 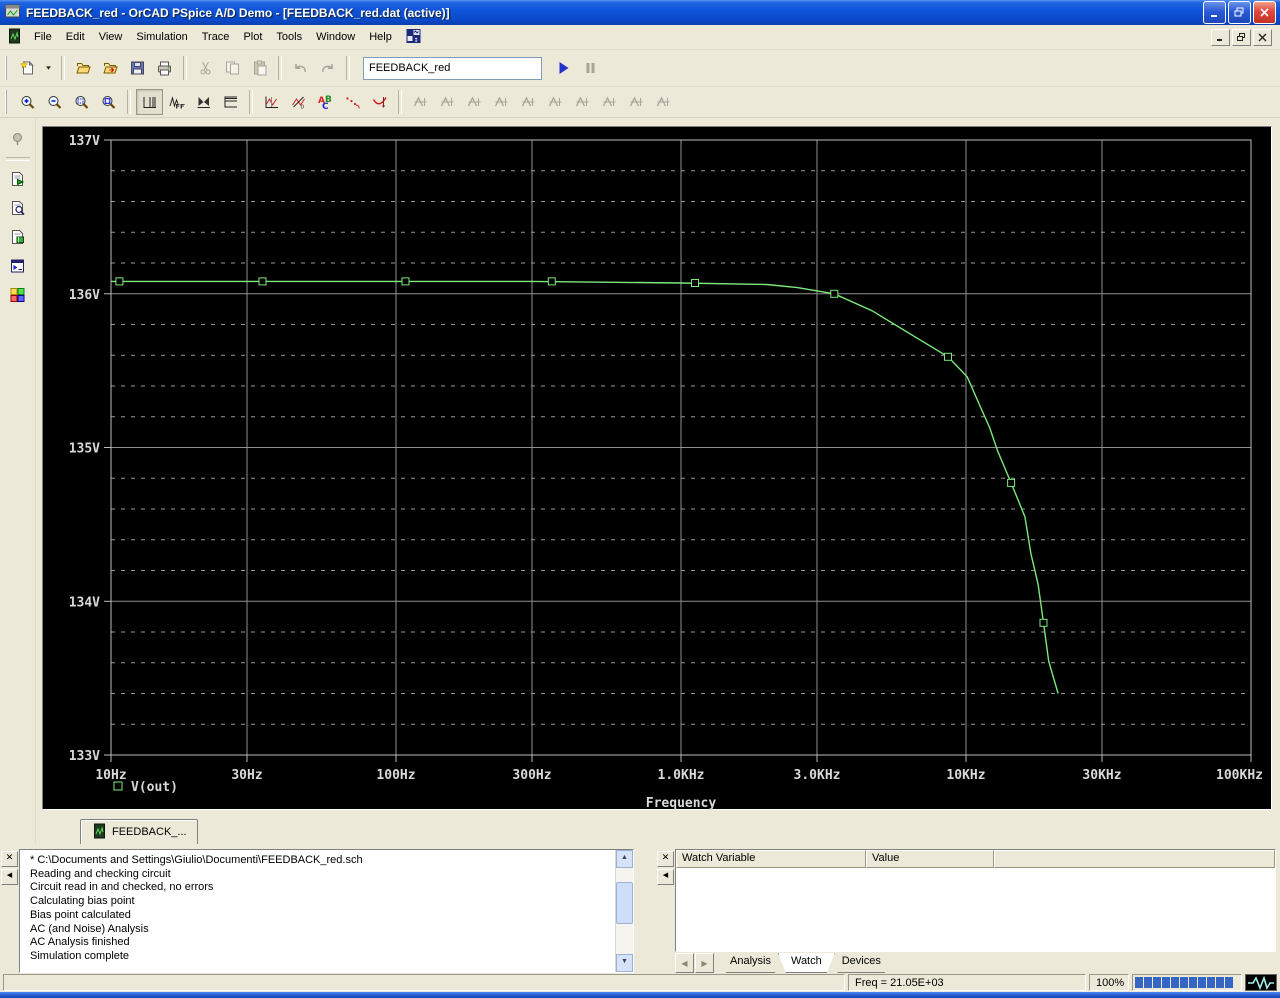 I want to click on close-button, so click(x=1264, y=12).